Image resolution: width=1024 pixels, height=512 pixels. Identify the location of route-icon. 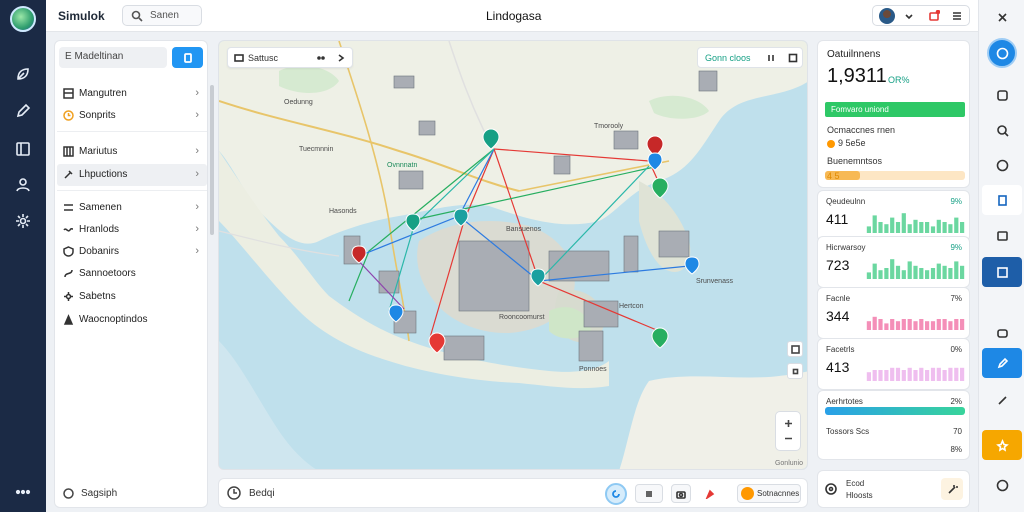
(68, 273).